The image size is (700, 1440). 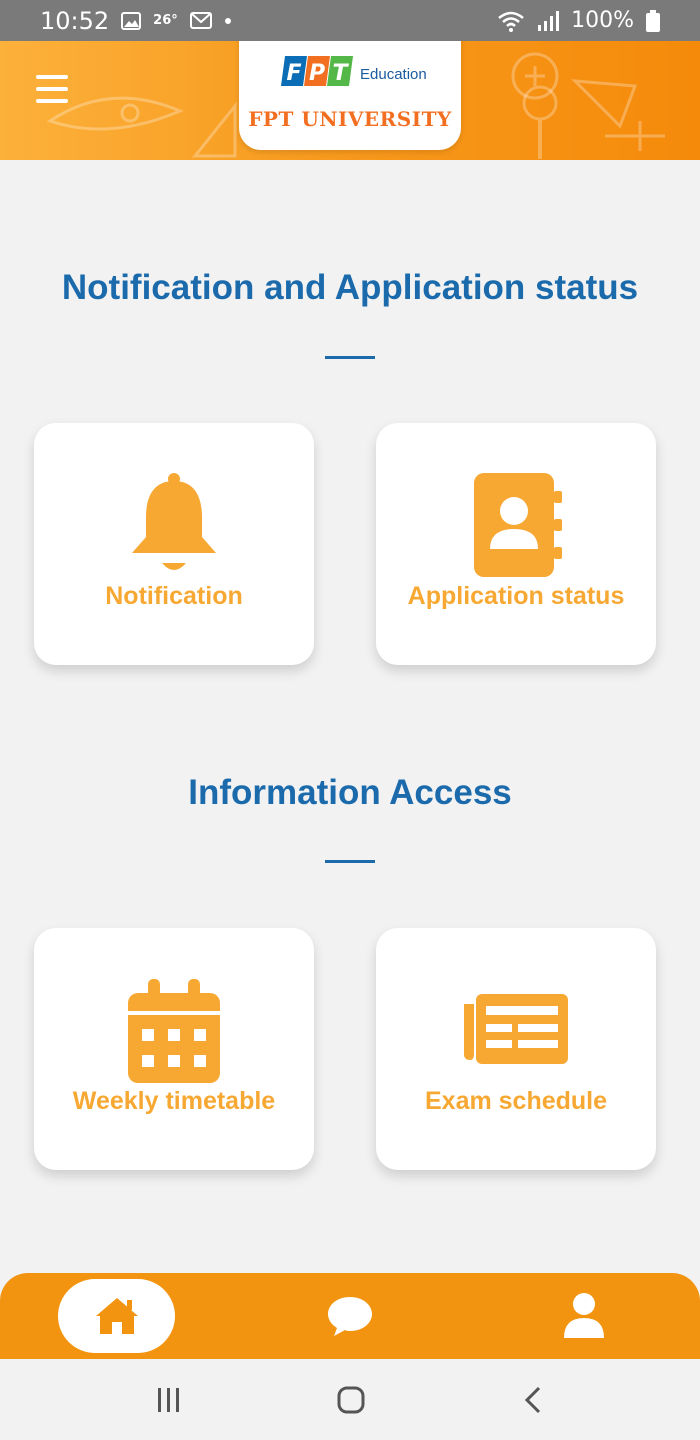 I want to click on fpt-logo-letter-f: F, so click(x=293, y=73).